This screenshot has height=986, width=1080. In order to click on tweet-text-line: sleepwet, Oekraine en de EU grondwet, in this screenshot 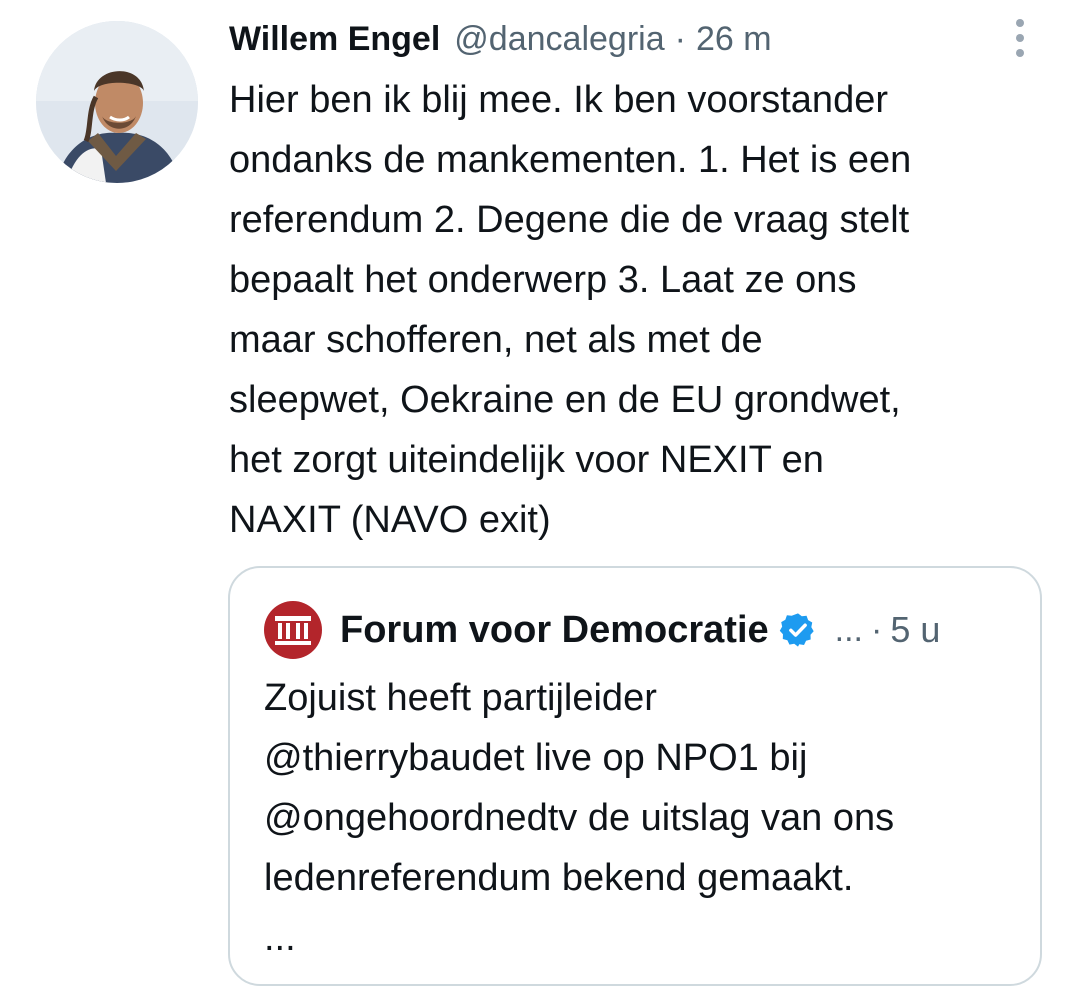, I will do `click(565, 400)`.